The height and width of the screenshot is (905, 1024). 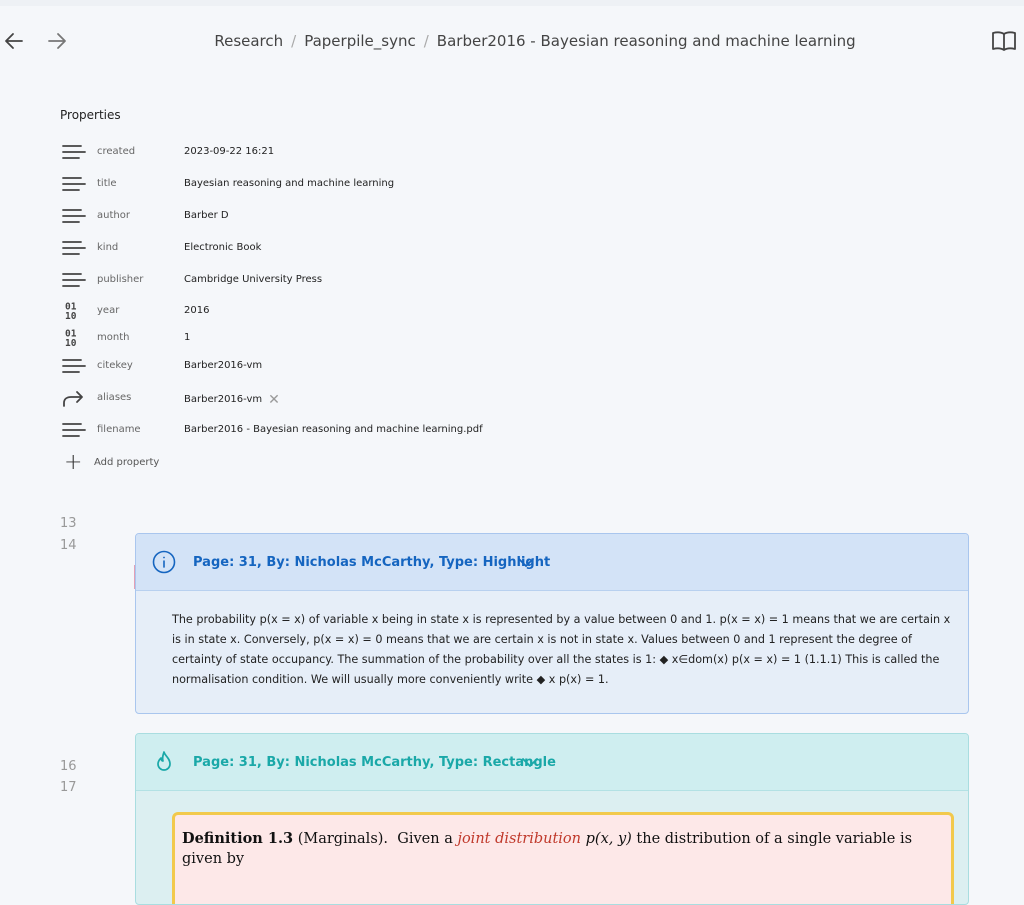 I want to click on property-value: 1, so click(x=187, y=337).